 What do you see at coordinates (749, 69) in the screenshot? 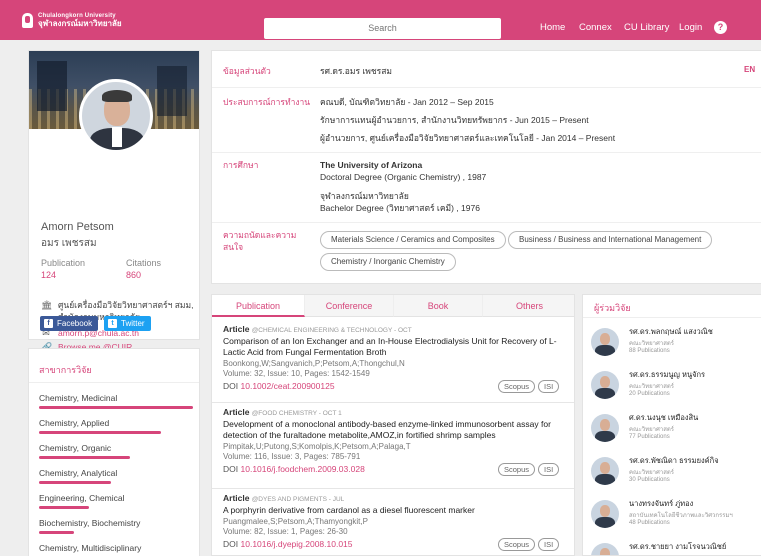
I see `language-toggle: EN` at bounding box center [749, 69].